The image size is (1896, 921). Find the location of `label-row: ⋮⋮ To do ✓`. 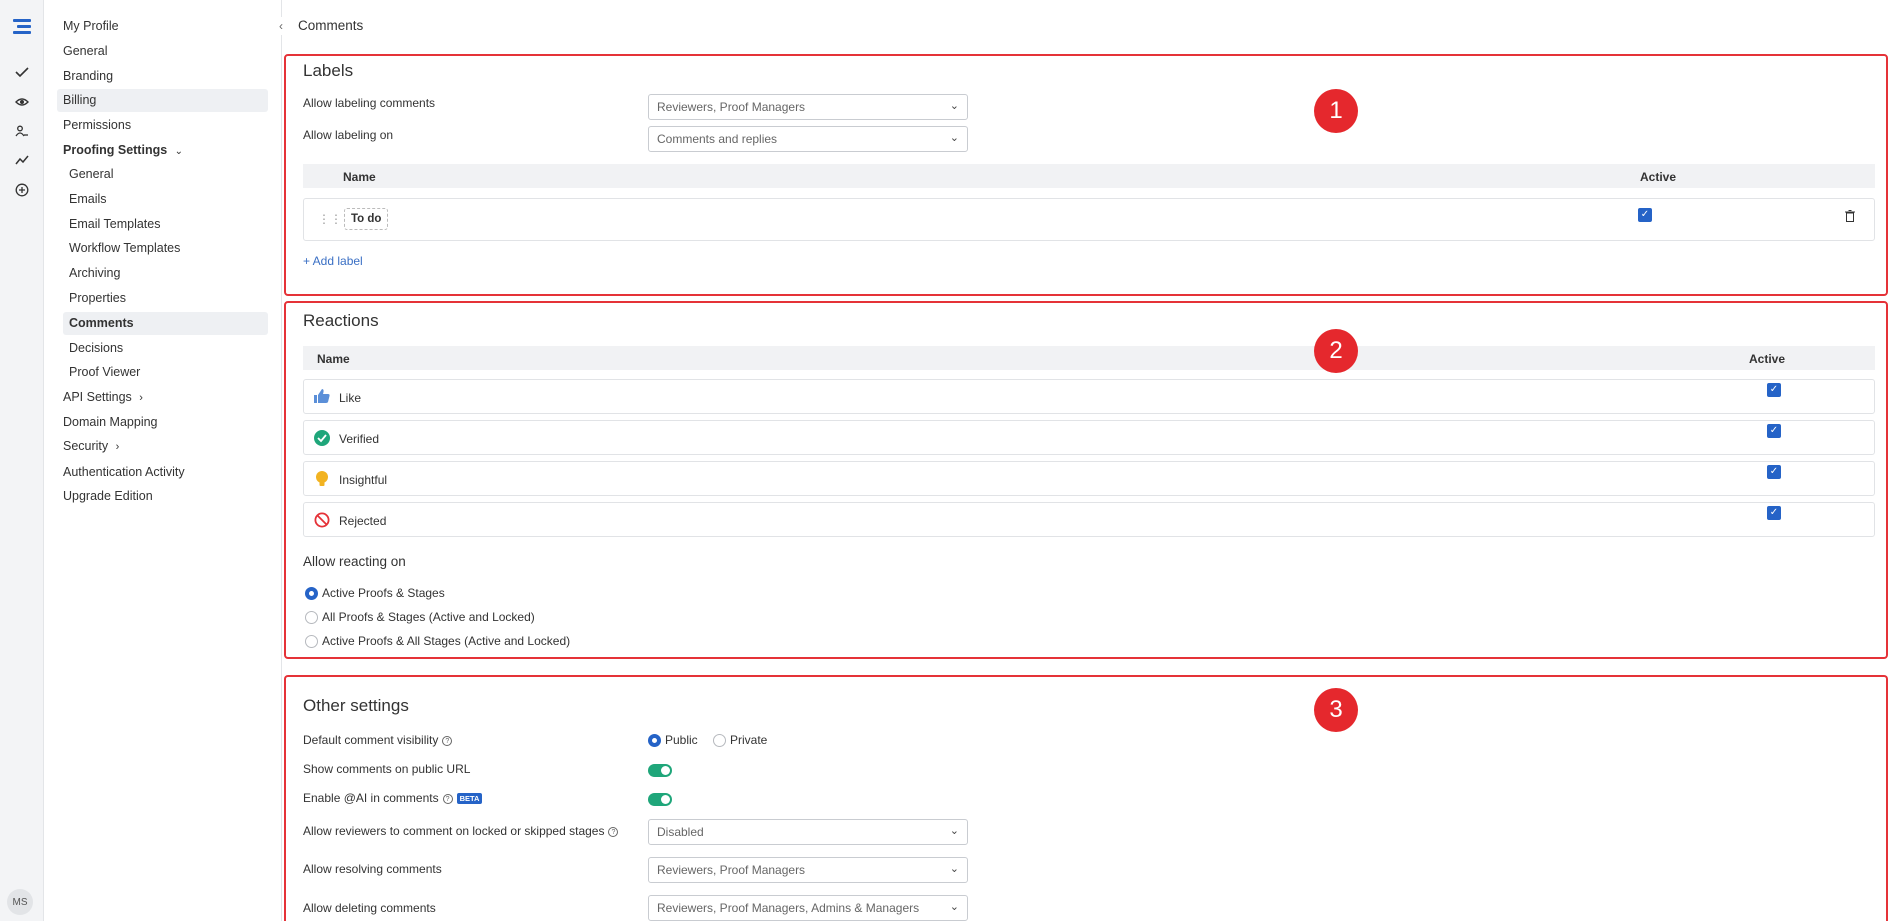

label-row: ⋮⋮ To do ✓ is located at coordinates (1089, 219).